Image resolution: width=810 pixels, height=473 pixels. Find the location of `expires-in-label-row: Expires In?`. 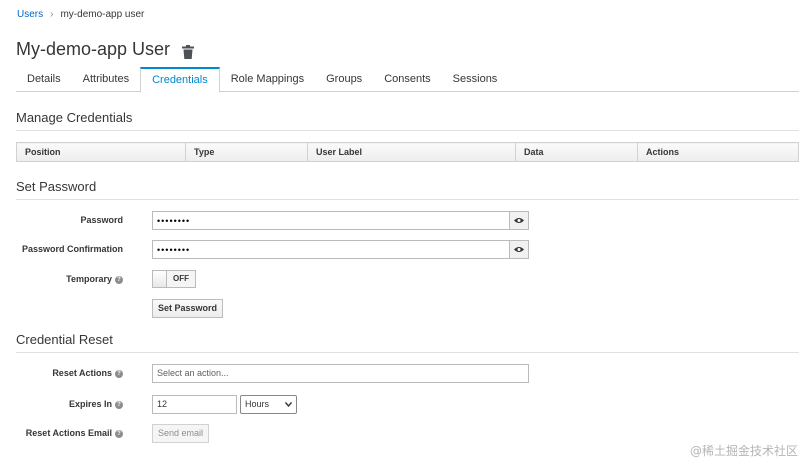

expires-in-label-row: Expires In? is located at coordinates (96, 404).